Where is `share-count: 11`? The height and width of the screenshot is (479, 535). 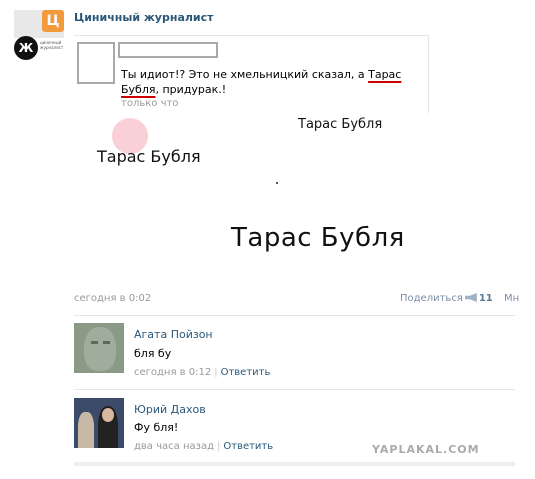 share-count: 11 is located at coordinates (485, 298).